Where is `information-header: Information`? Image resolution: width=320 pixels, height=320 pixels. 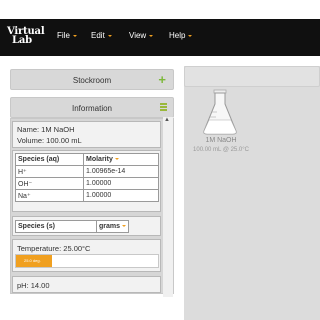
information-header: Information is located at coordinates (92, 107).